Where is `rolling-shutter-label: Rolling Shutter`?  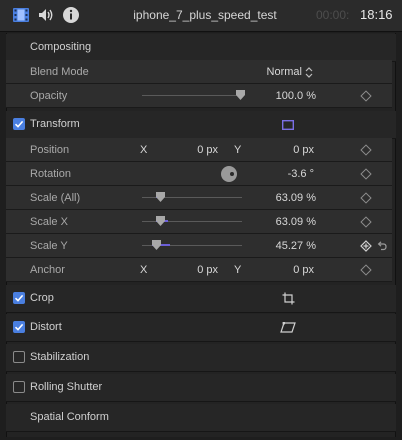 rolling-shutter-label: Rolling Shutter is located at coordinates (66, 387).